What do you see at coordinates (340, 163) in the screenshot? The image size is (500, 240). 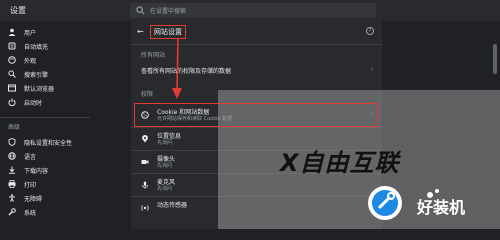 I see `watermark-logo: X自由互联` at bounding box center [340, 163].